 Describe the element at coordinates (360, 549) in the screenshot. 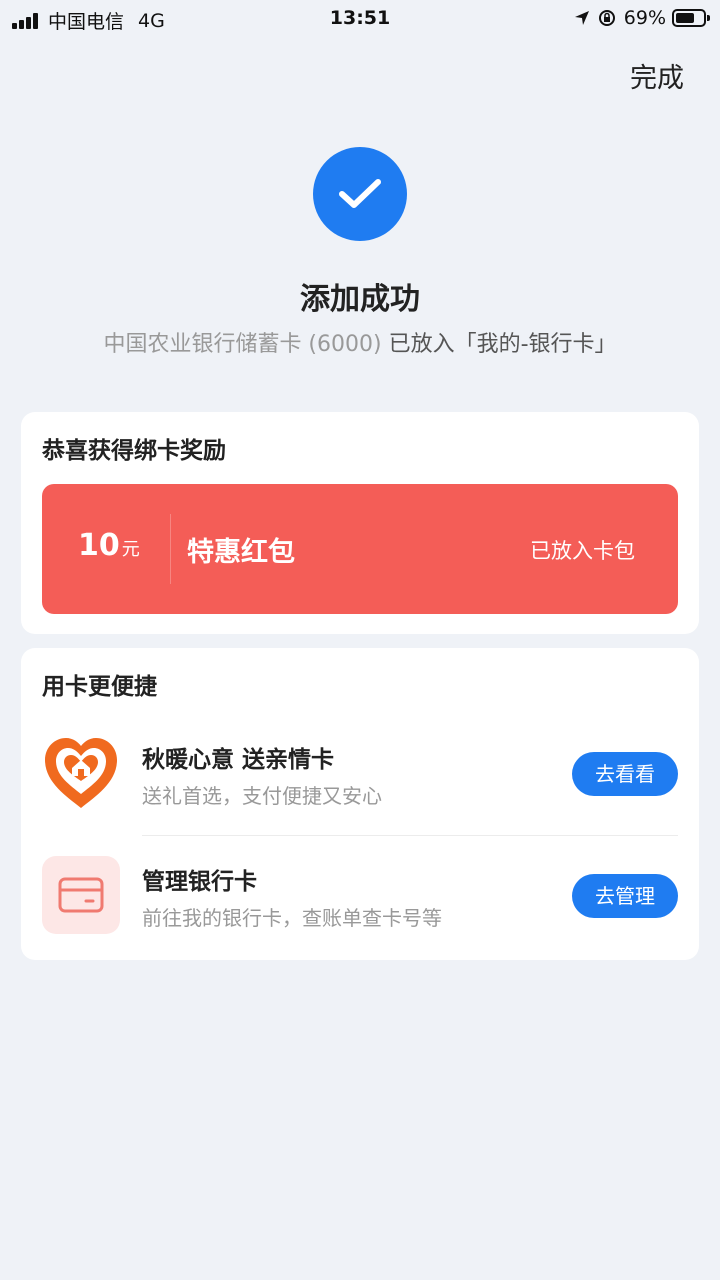

I see `coupon: 10 元 特惠红包 已放入卡包` at that location.